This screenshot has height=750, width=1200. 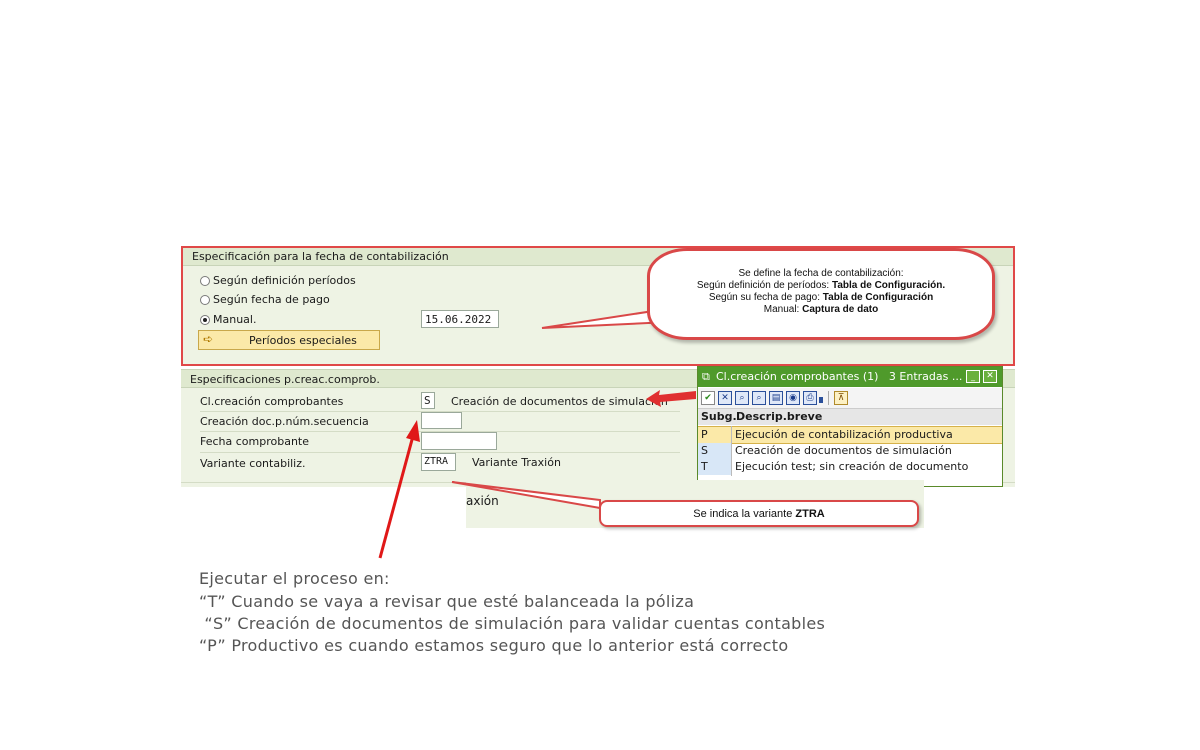 I want to click on red-arrow-left-icon, so click(x=671, y=398).